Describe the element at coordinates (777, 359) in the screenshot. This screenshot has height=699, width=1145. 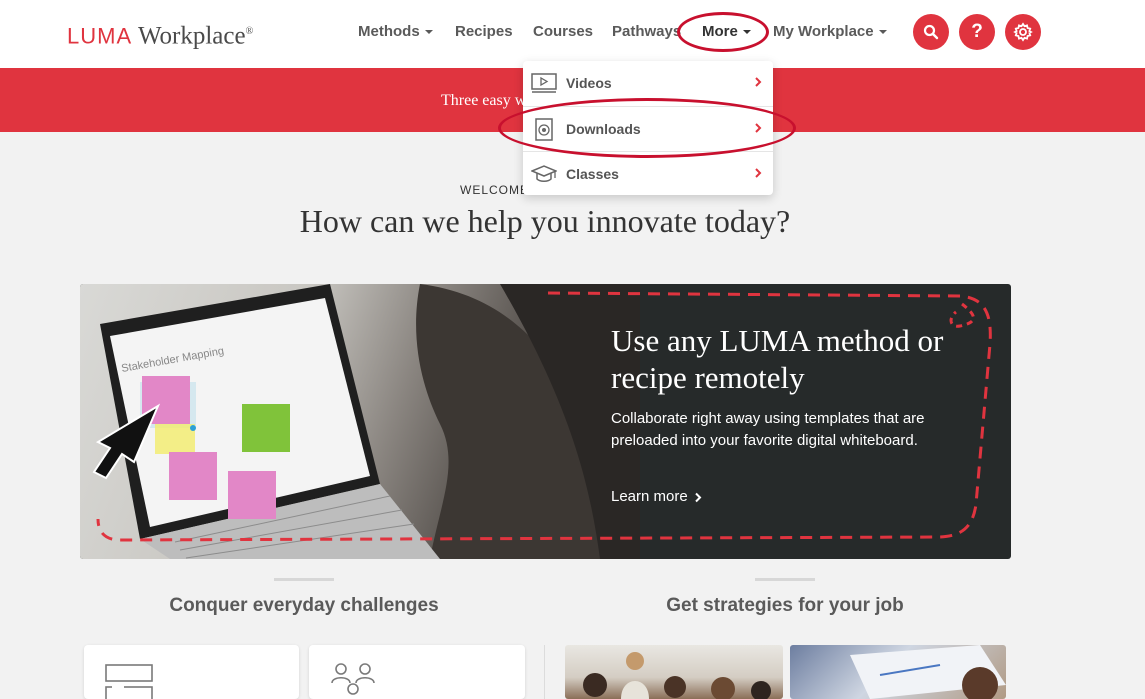
I see `hero-title: Use any LUMA method or recipe remotely` at that location.